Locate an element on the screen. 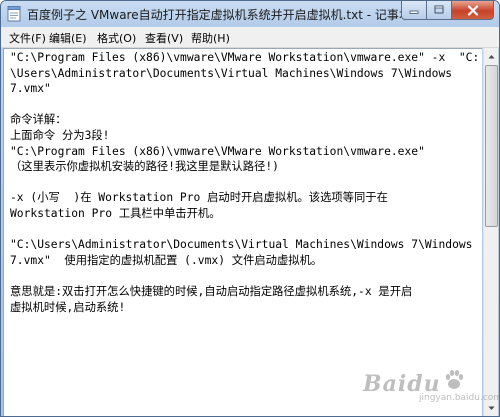 This screenshot has width=500, height=417. scroll-up-button is located at coordinates (491, 56).